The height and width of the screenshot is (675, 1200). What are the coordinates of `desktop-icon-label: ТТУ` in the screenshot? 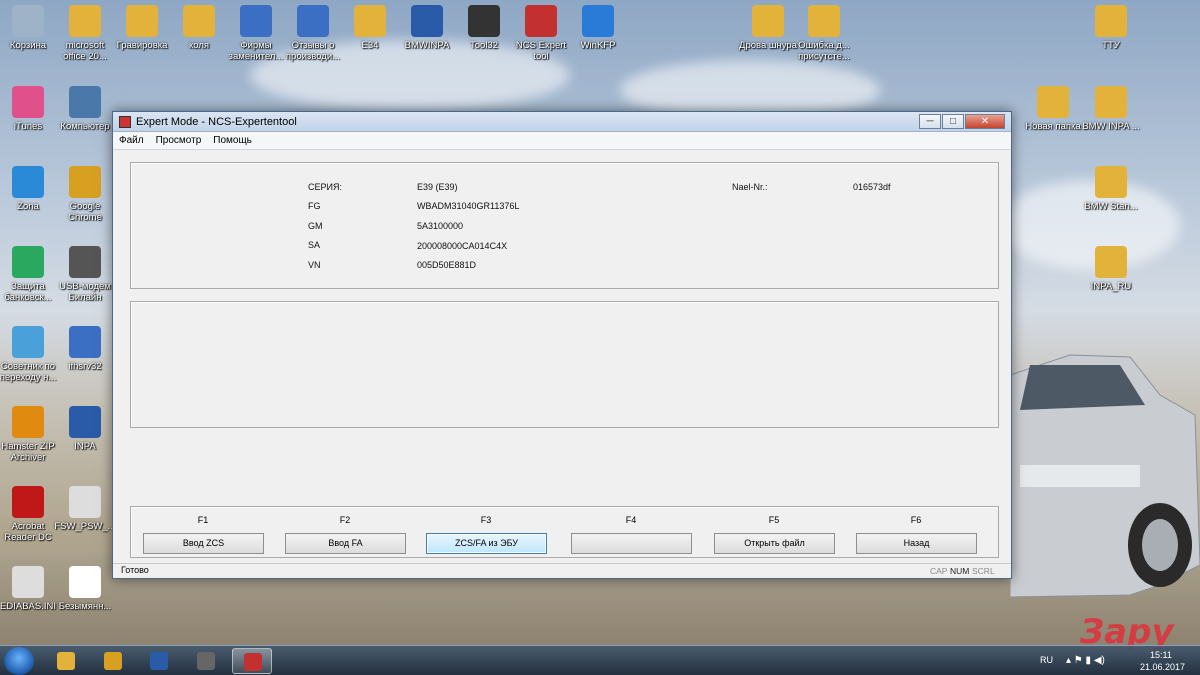 It's located at (1111, 45).